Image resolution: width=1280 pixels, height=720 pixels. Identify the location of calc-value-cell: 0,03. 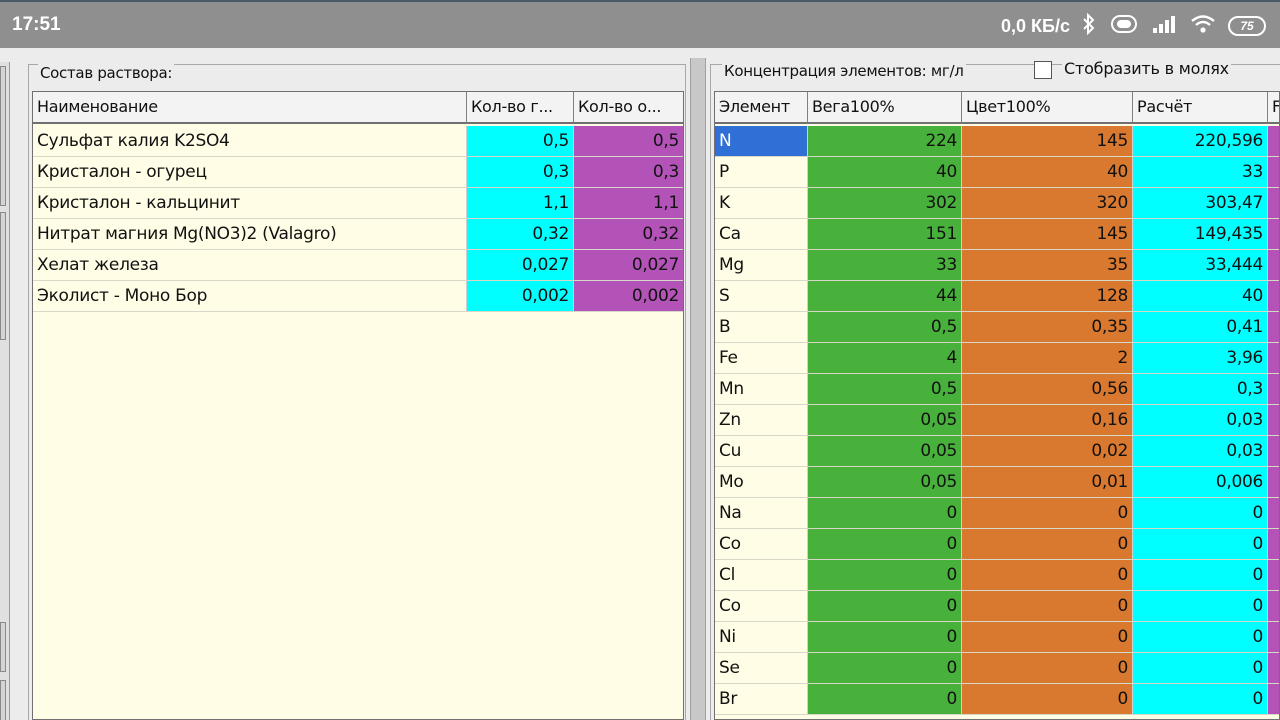
(1200, 420).